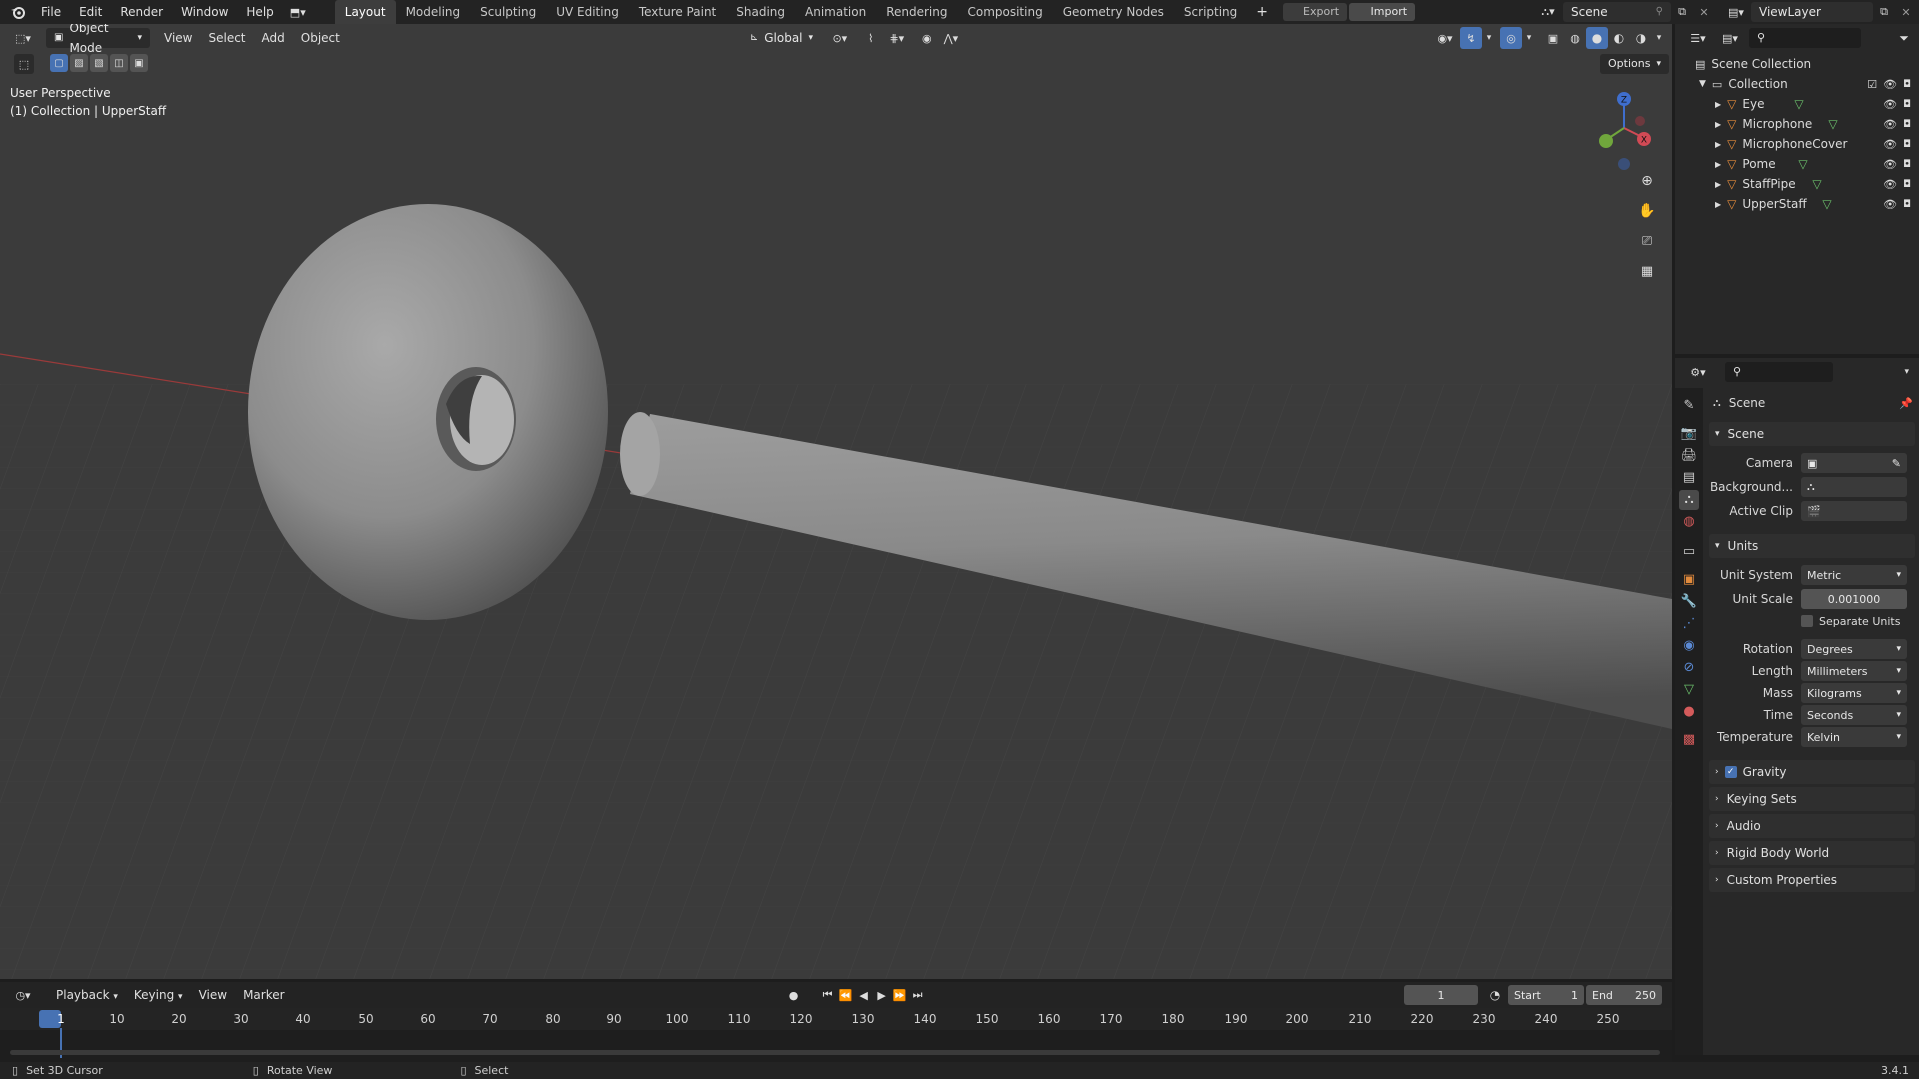 This screenshot has height=1079, width=1919. What do you see at coordinates (1812, 880) in the screenshot?
I see `custom-properties-panel-header: › Custom Properties` at bounding box center [1812, 880].